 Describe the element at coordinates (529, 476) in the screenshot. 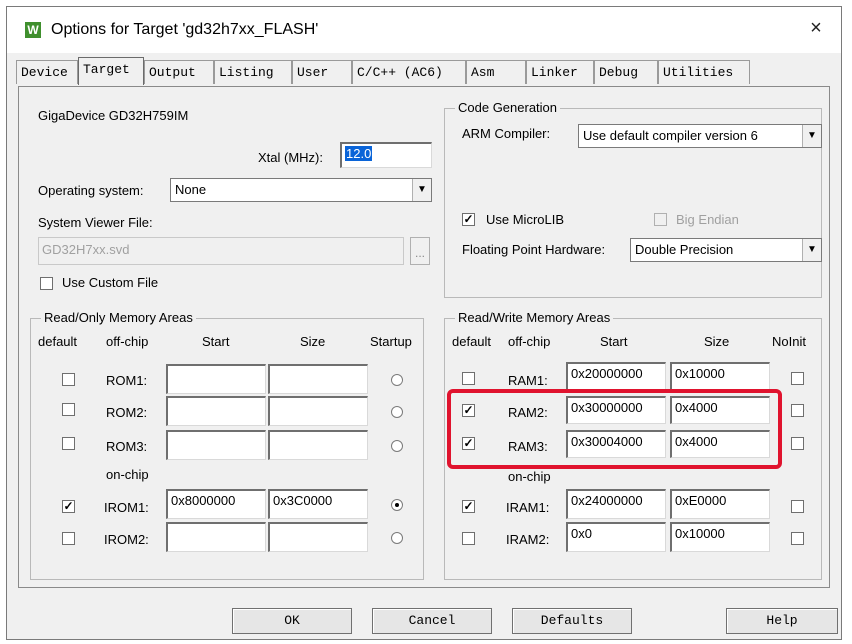

I see `rw-onchip-label: on-chip` at that location.